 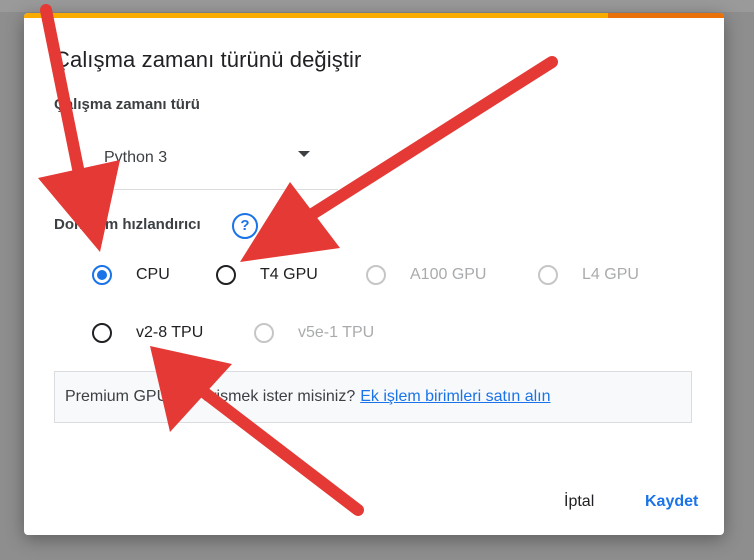 I want to click on accelerator-label: v2-8 TPU, so click(x=170, y=332).